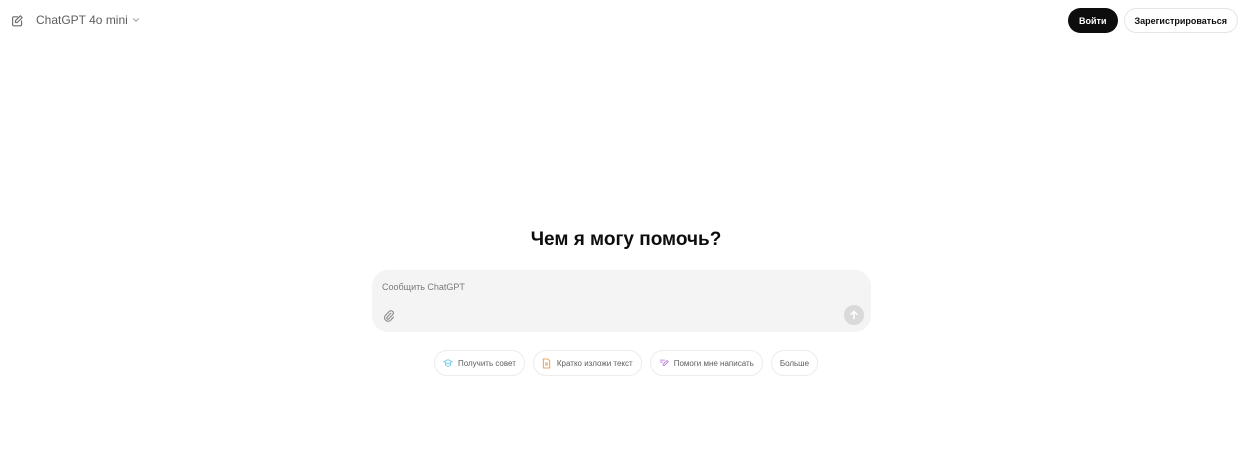 This screenshot has height=464, width=1252. I want to click on suggestion-label: Помоги мне написать, so click(713, 363).